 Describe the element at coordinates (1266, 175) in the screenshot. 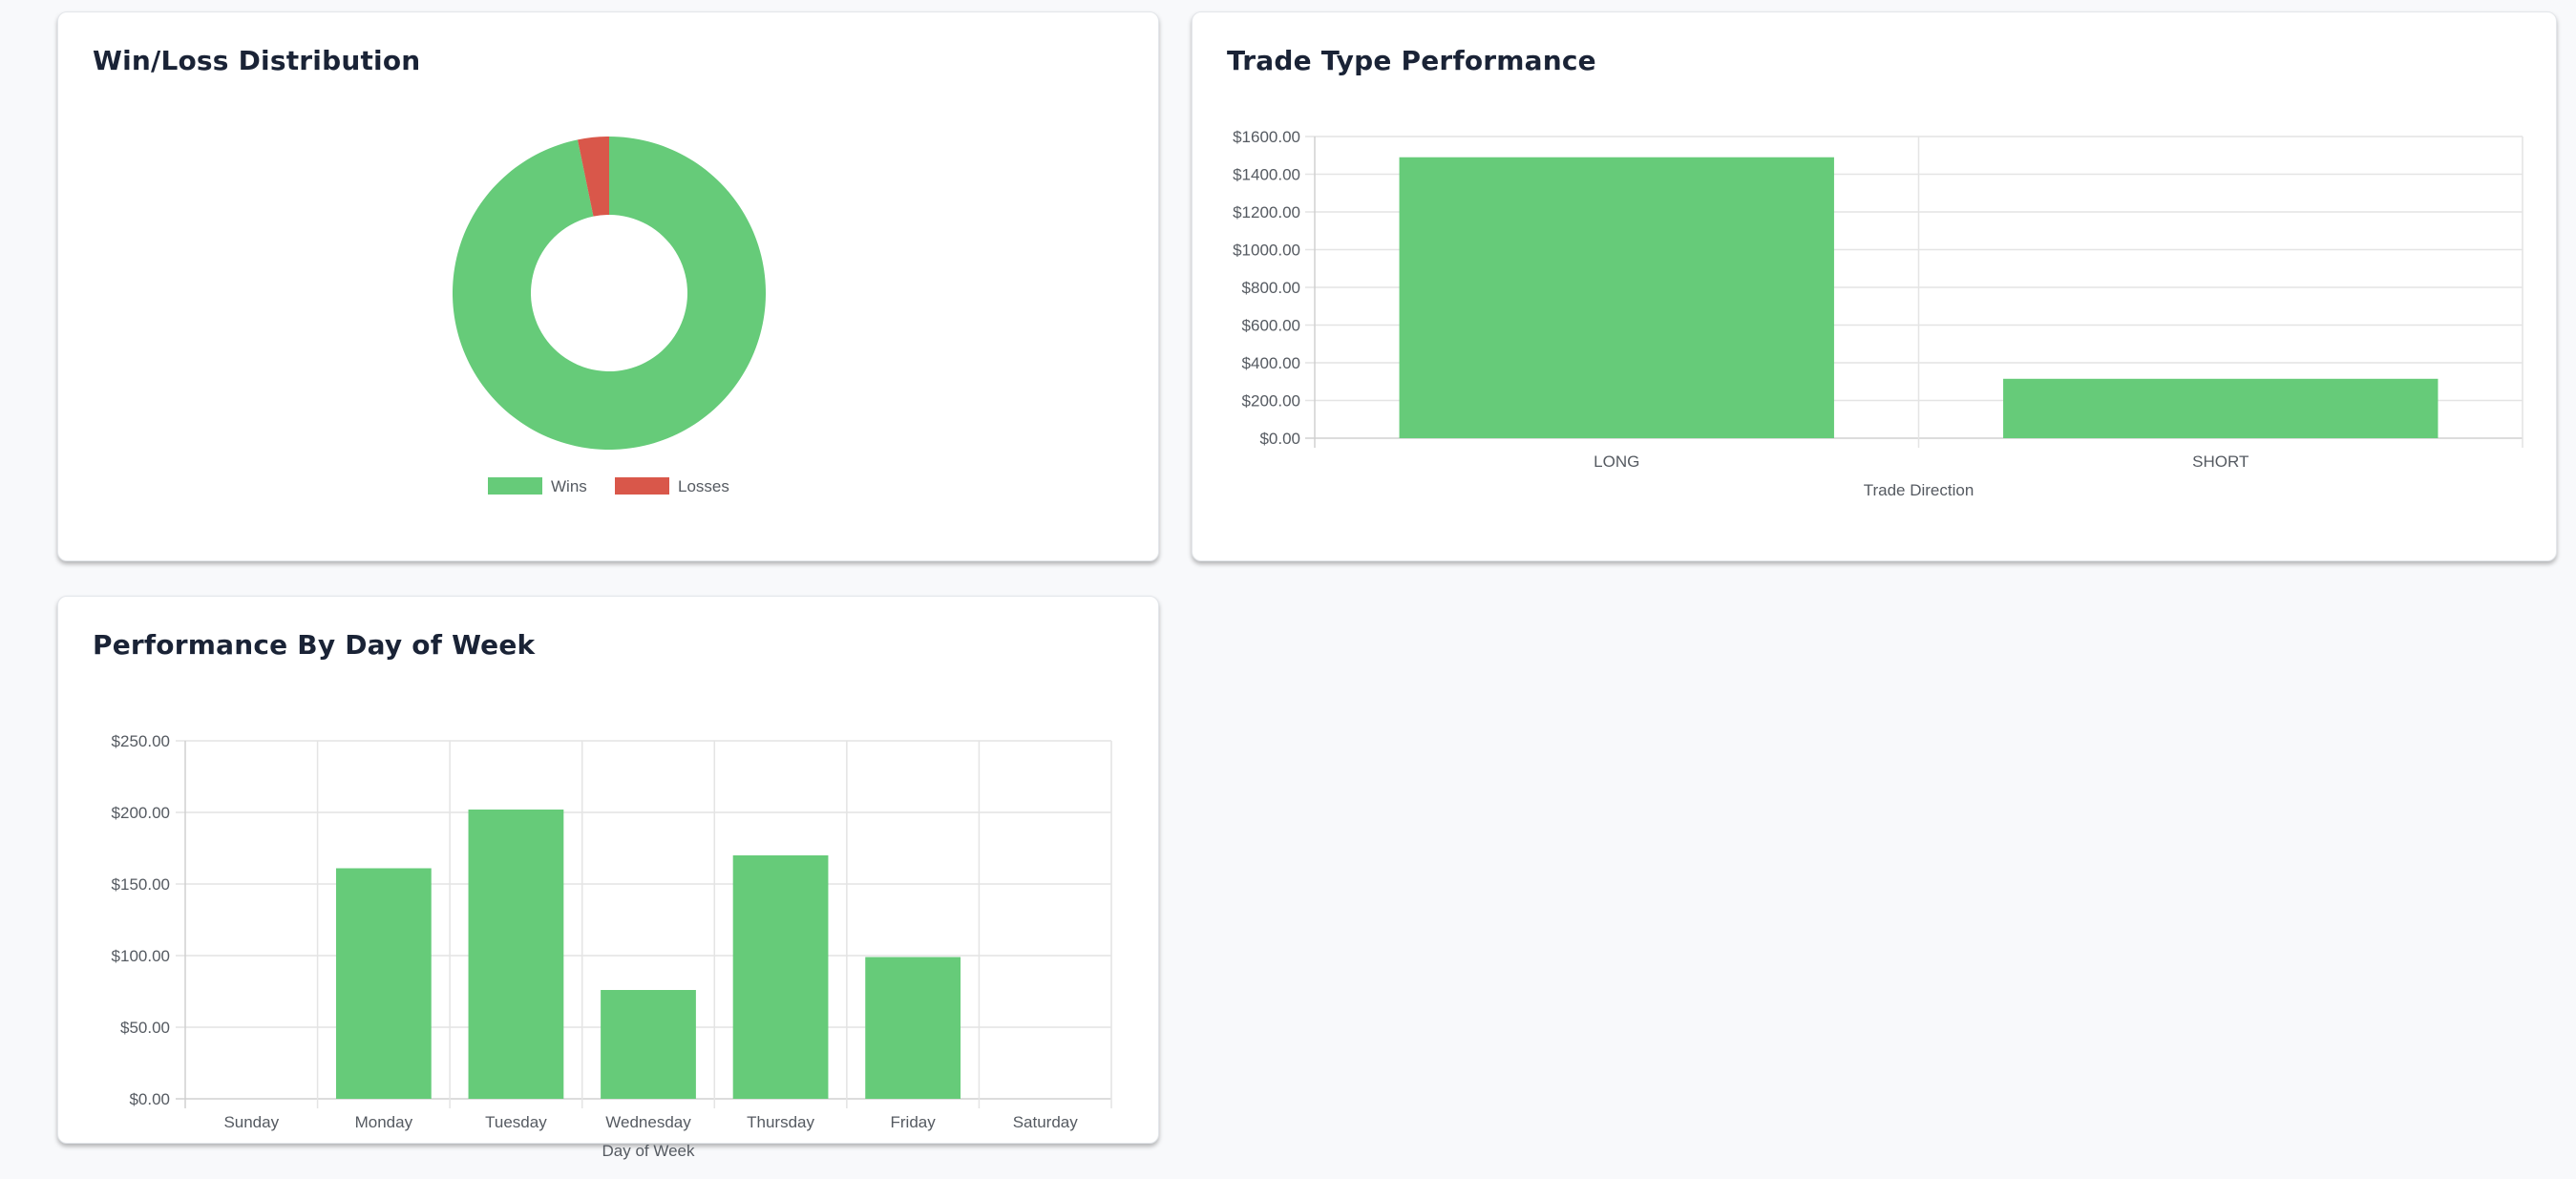

I see `y-tick-label: $1400.00` at that location.